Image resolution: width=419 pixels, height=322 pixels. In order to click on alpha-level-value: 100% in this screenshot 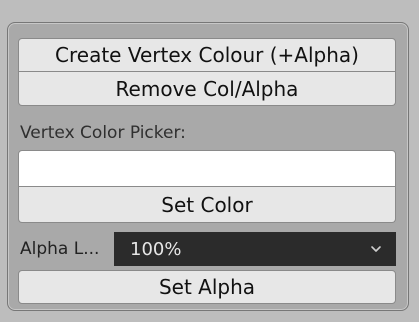, I will do `click(156, 249)`.